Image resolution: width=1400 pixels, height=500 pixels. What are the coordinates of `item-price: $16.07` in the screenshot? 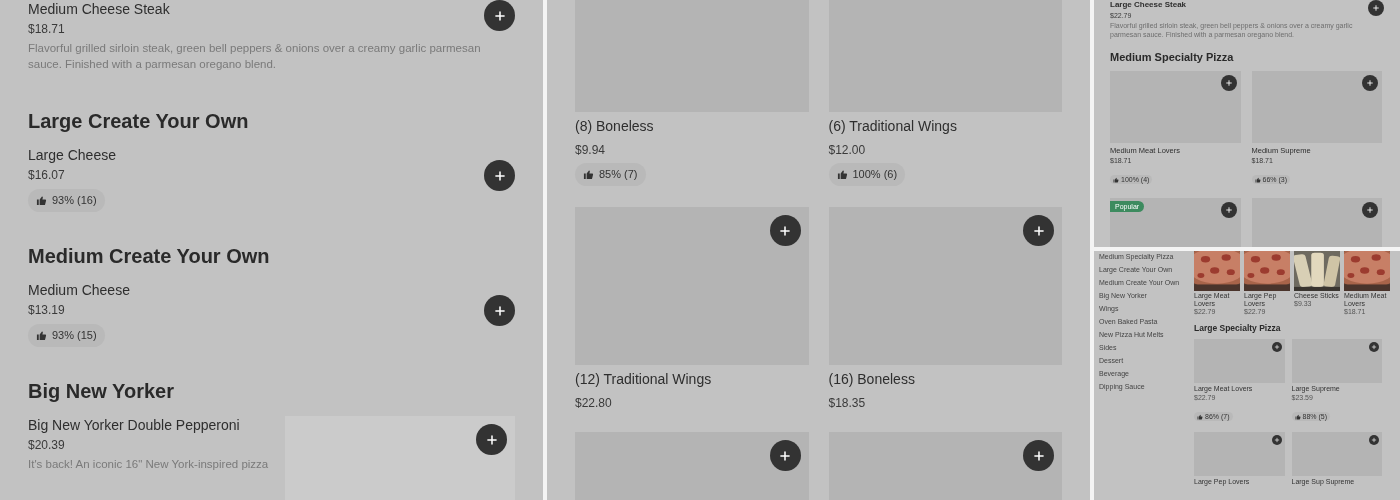 It's located at (47, 175).